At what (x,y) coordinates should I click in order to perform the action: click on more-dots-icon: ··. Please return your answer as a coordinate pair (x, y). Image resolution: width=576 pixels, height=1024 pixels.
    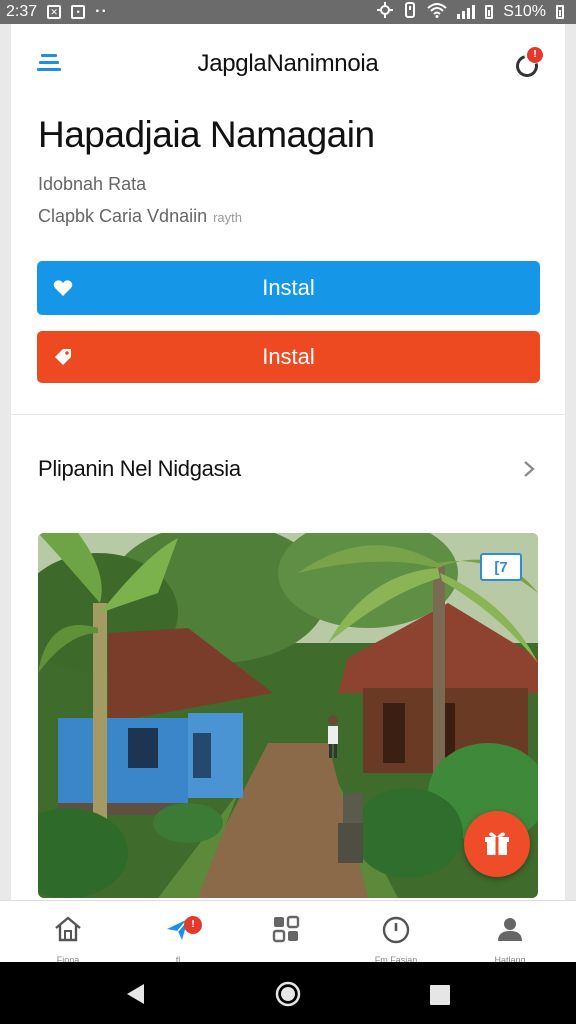
    Looking at the image, I should click on (101, 11).